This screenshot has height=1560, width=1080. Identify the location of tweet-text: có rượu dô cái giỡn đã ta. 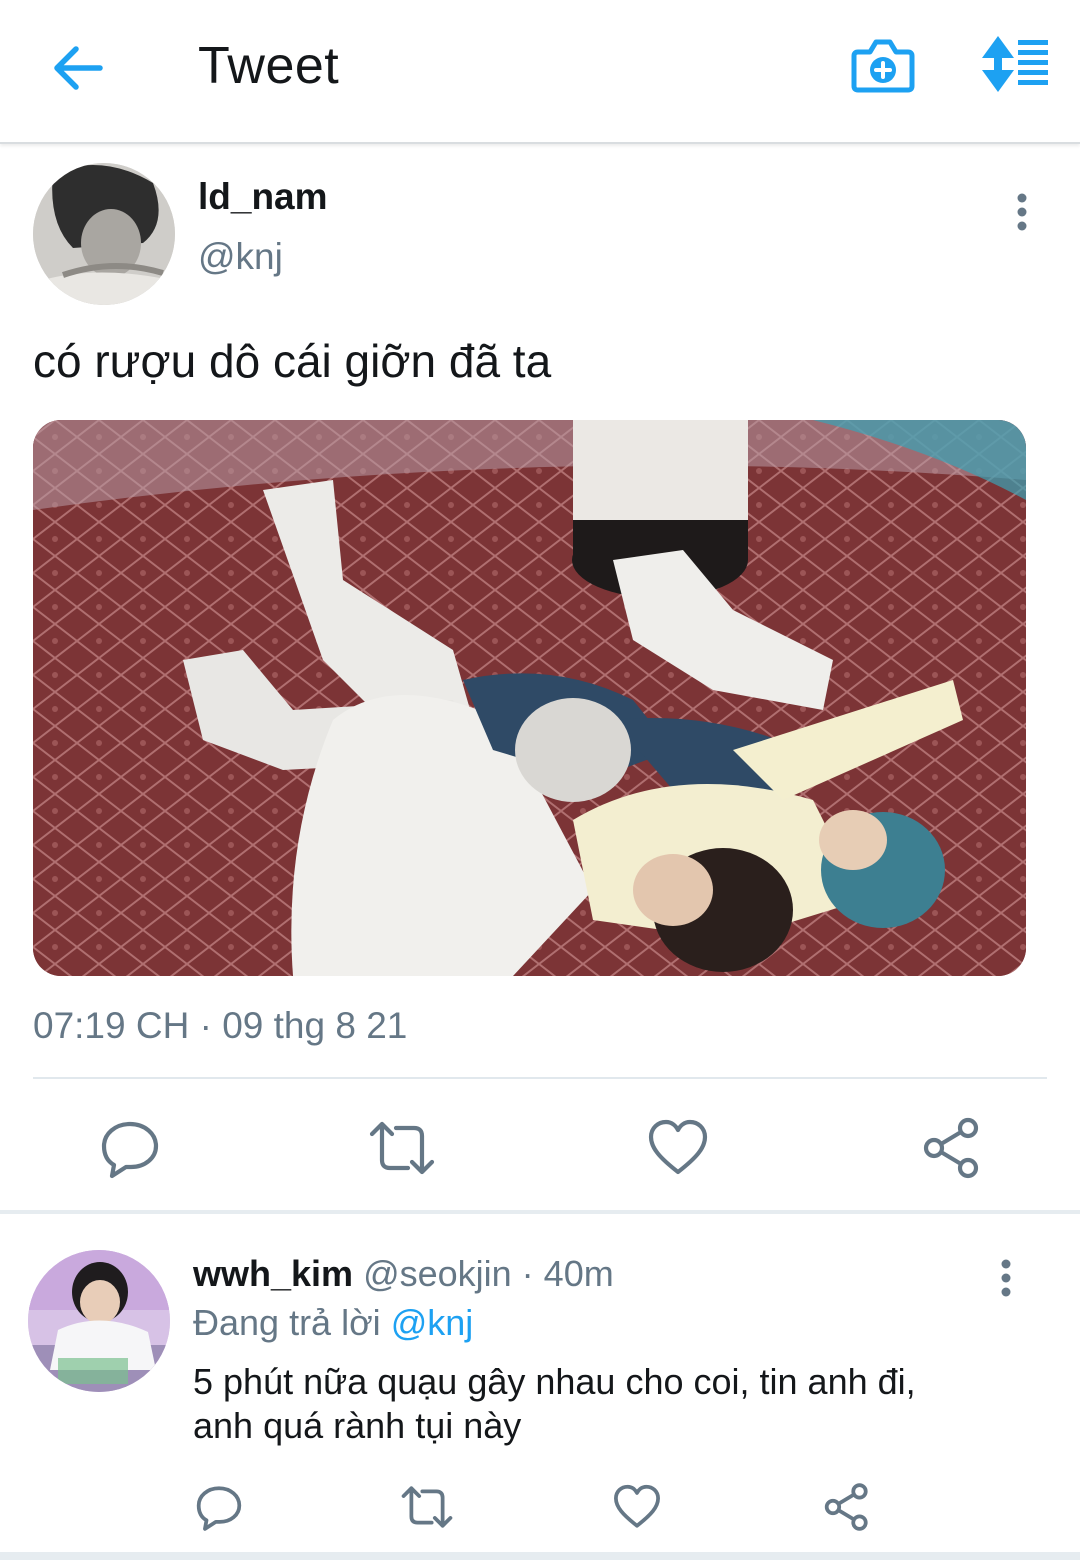
(292, 361).